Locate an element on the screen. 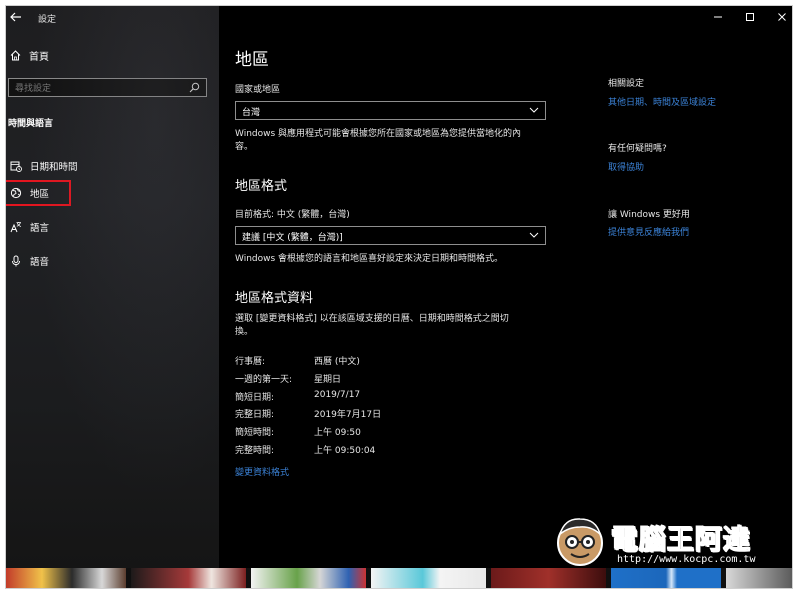 This screenshot has width=800, height=596. maximize-button is located at coordinates (750, 17).